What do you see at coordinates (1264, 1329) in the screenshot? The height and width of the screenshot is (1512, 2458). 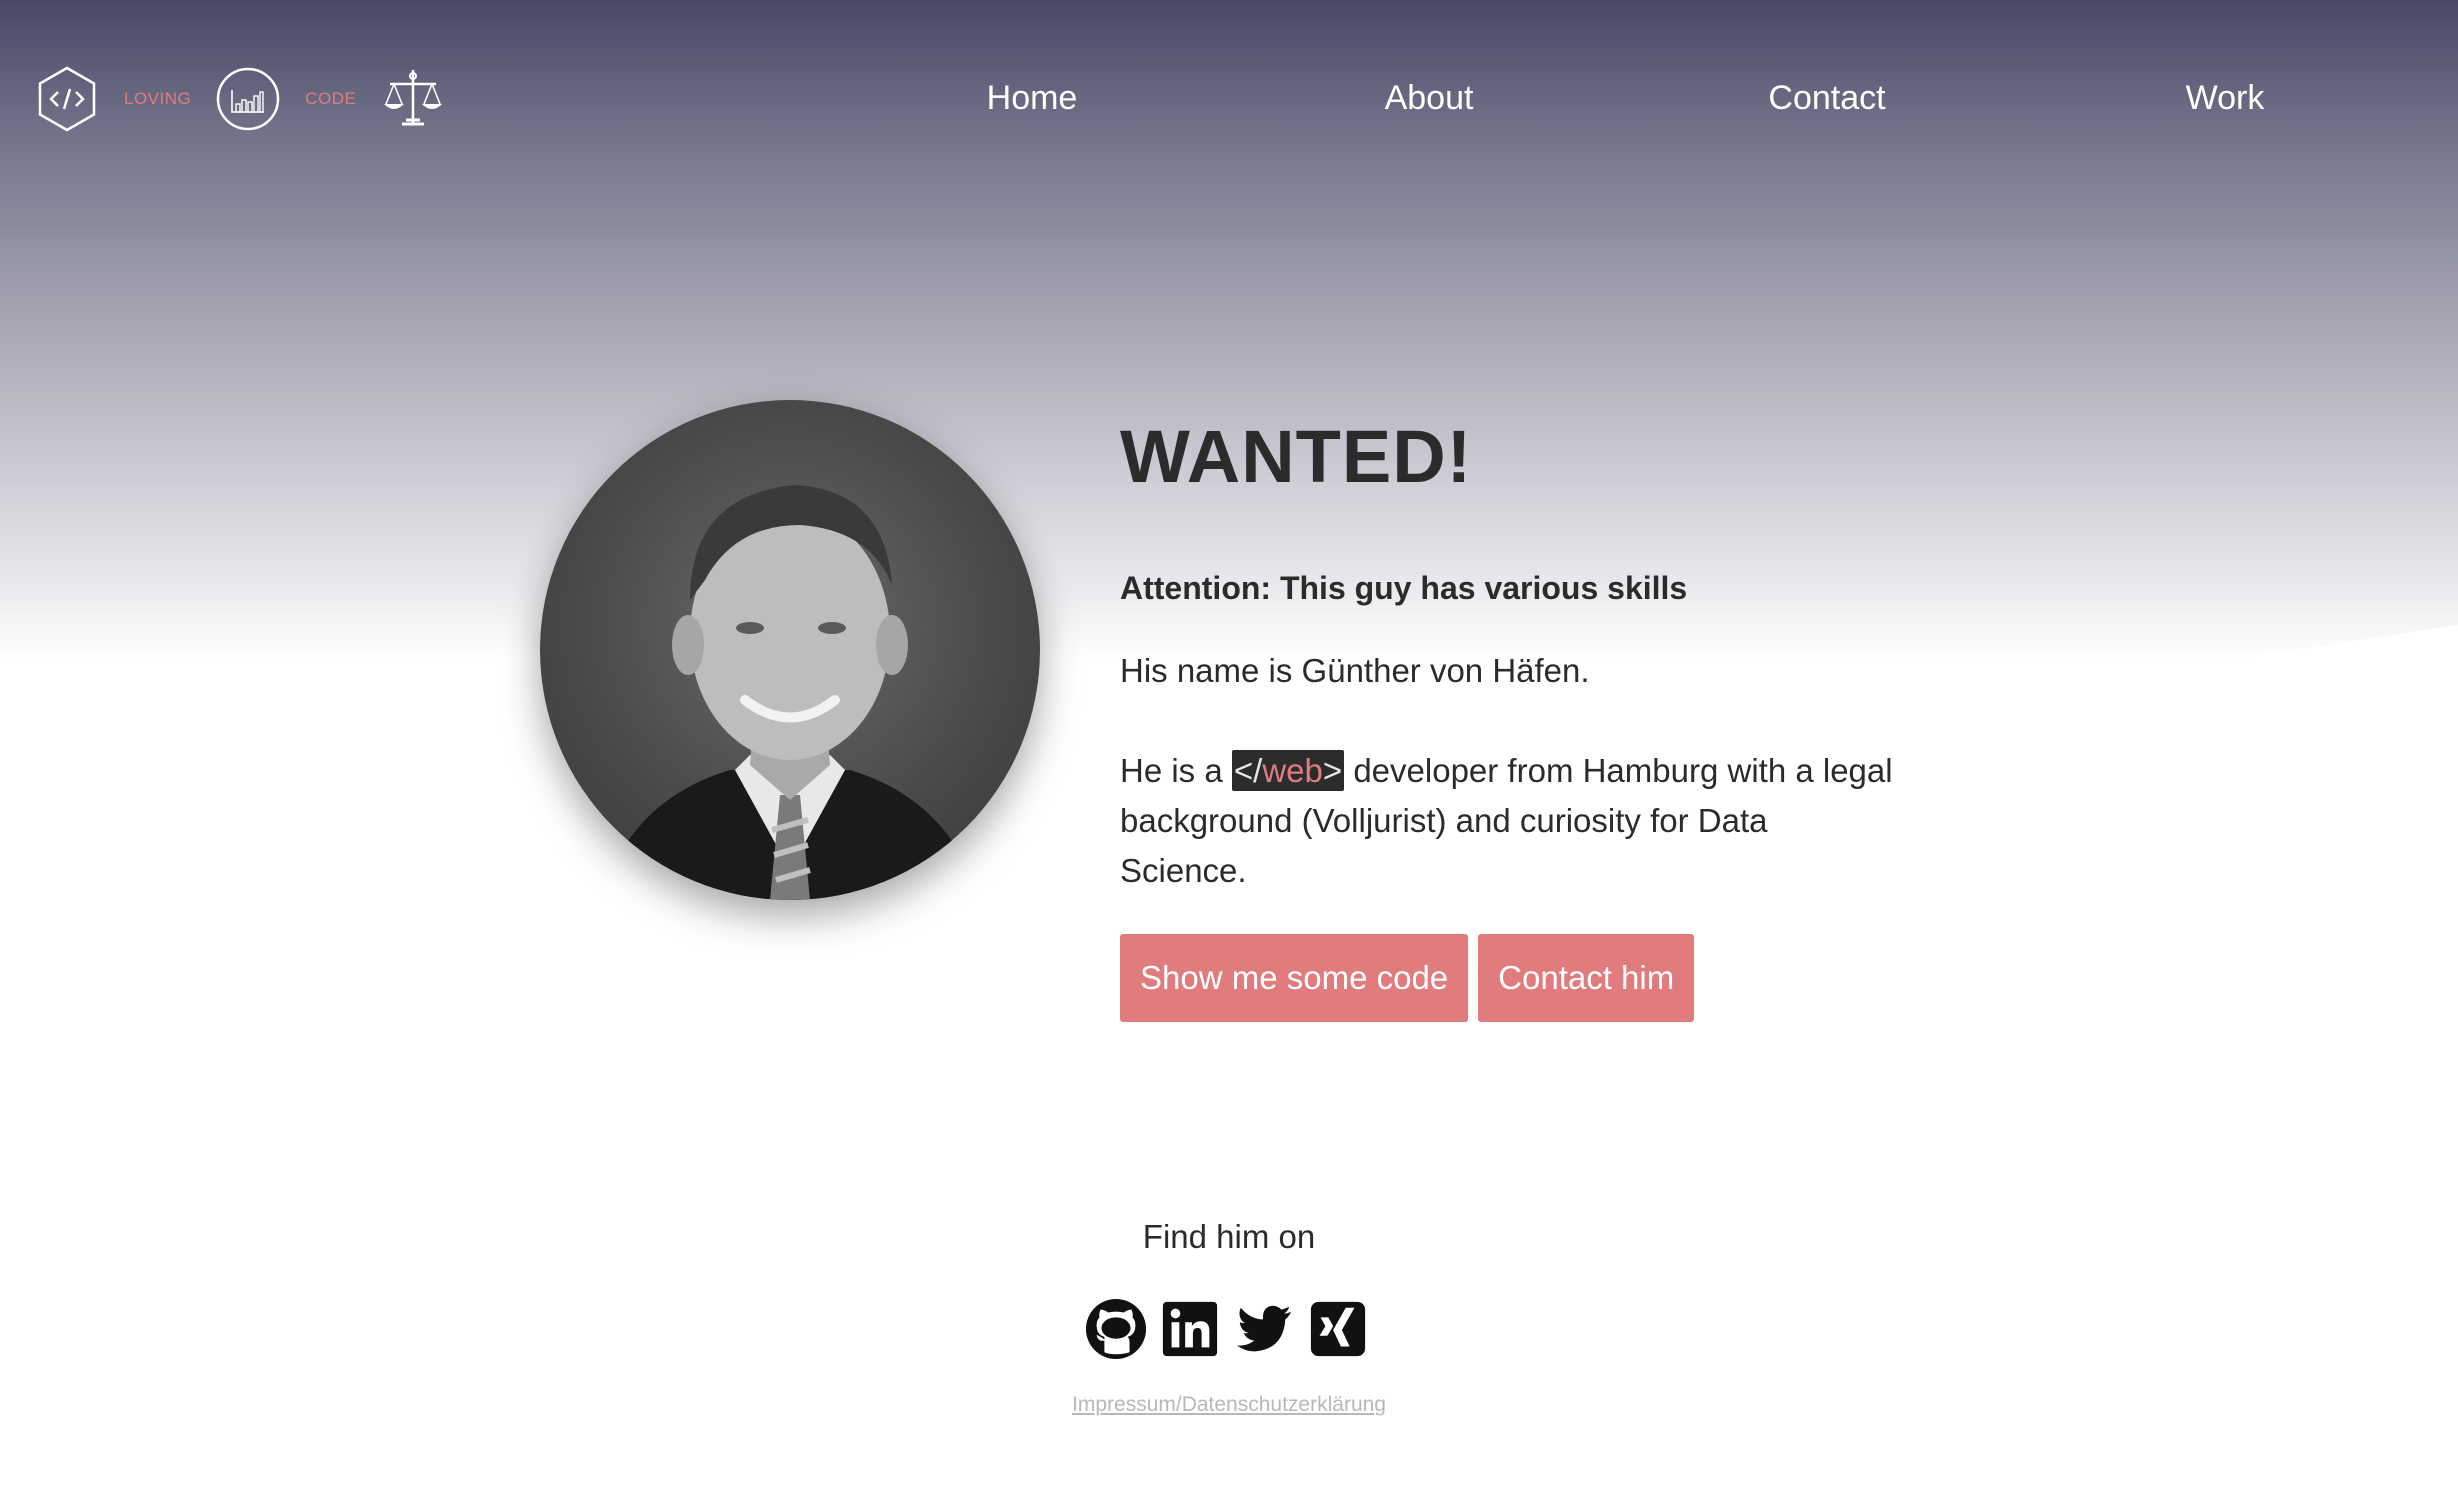 I see `twitter-icon` at bounding box center [1264, 1329].